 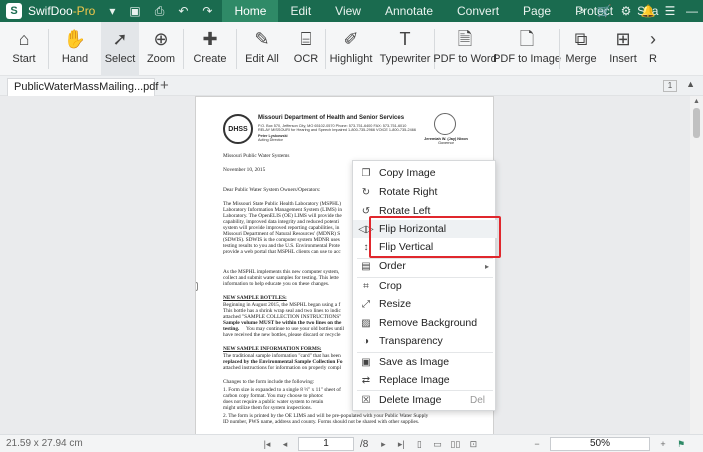 I want to click on titlebar-controls: > 🛒 ⚙ 🔔 ☰ —, so click(x=637, y=11).